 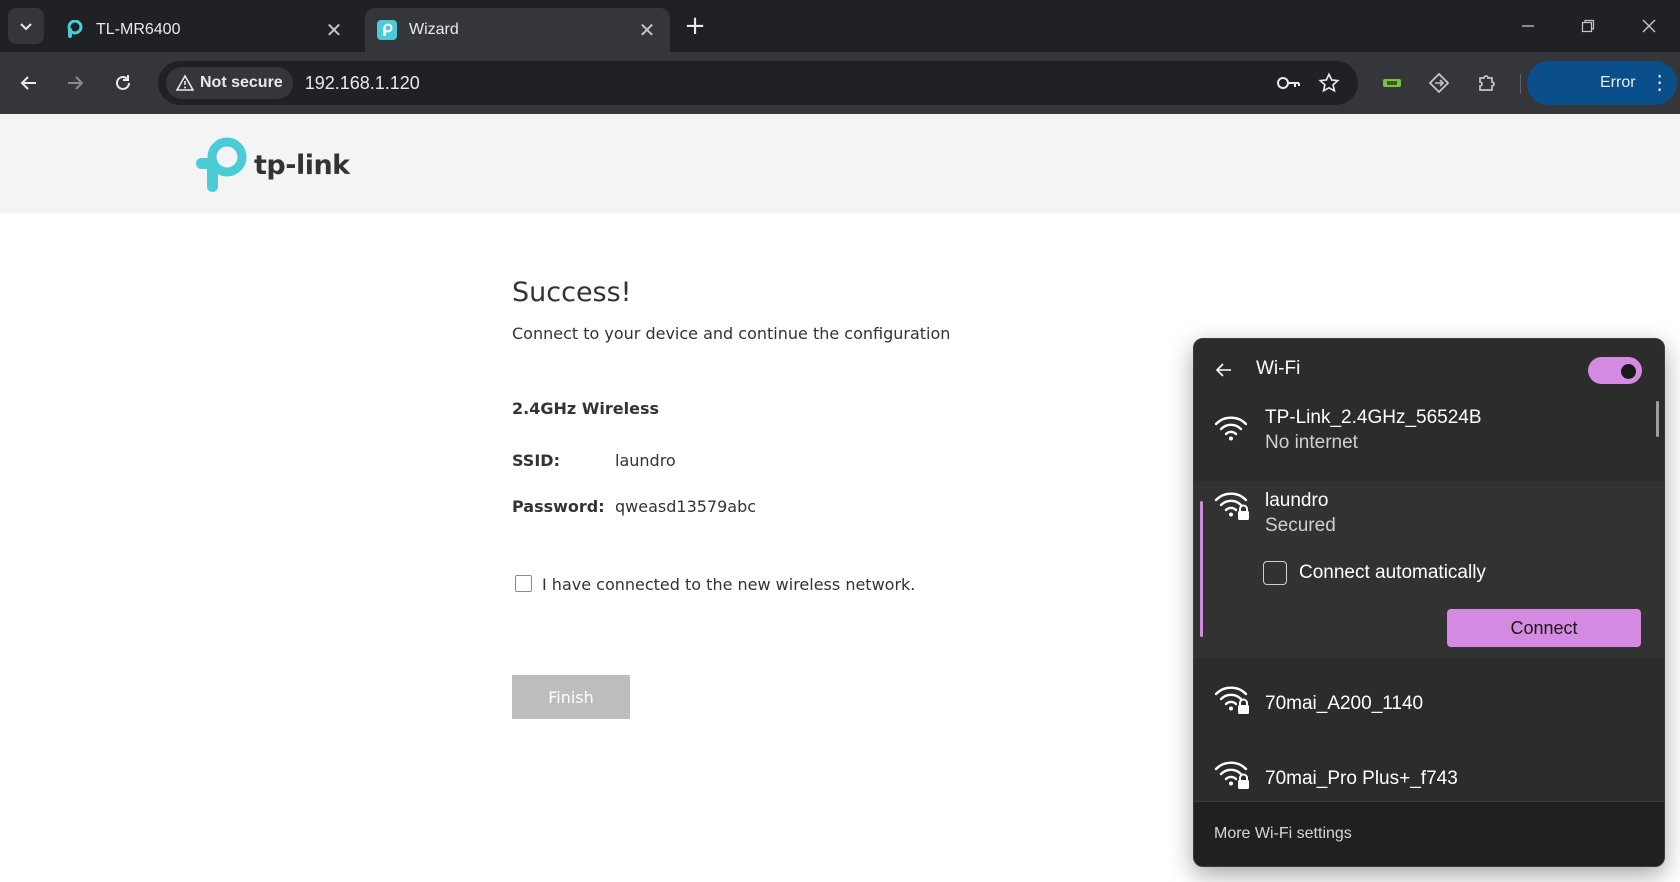 I want to click on tab-wizard: Wizard ✕, so click(x=517, y=30).